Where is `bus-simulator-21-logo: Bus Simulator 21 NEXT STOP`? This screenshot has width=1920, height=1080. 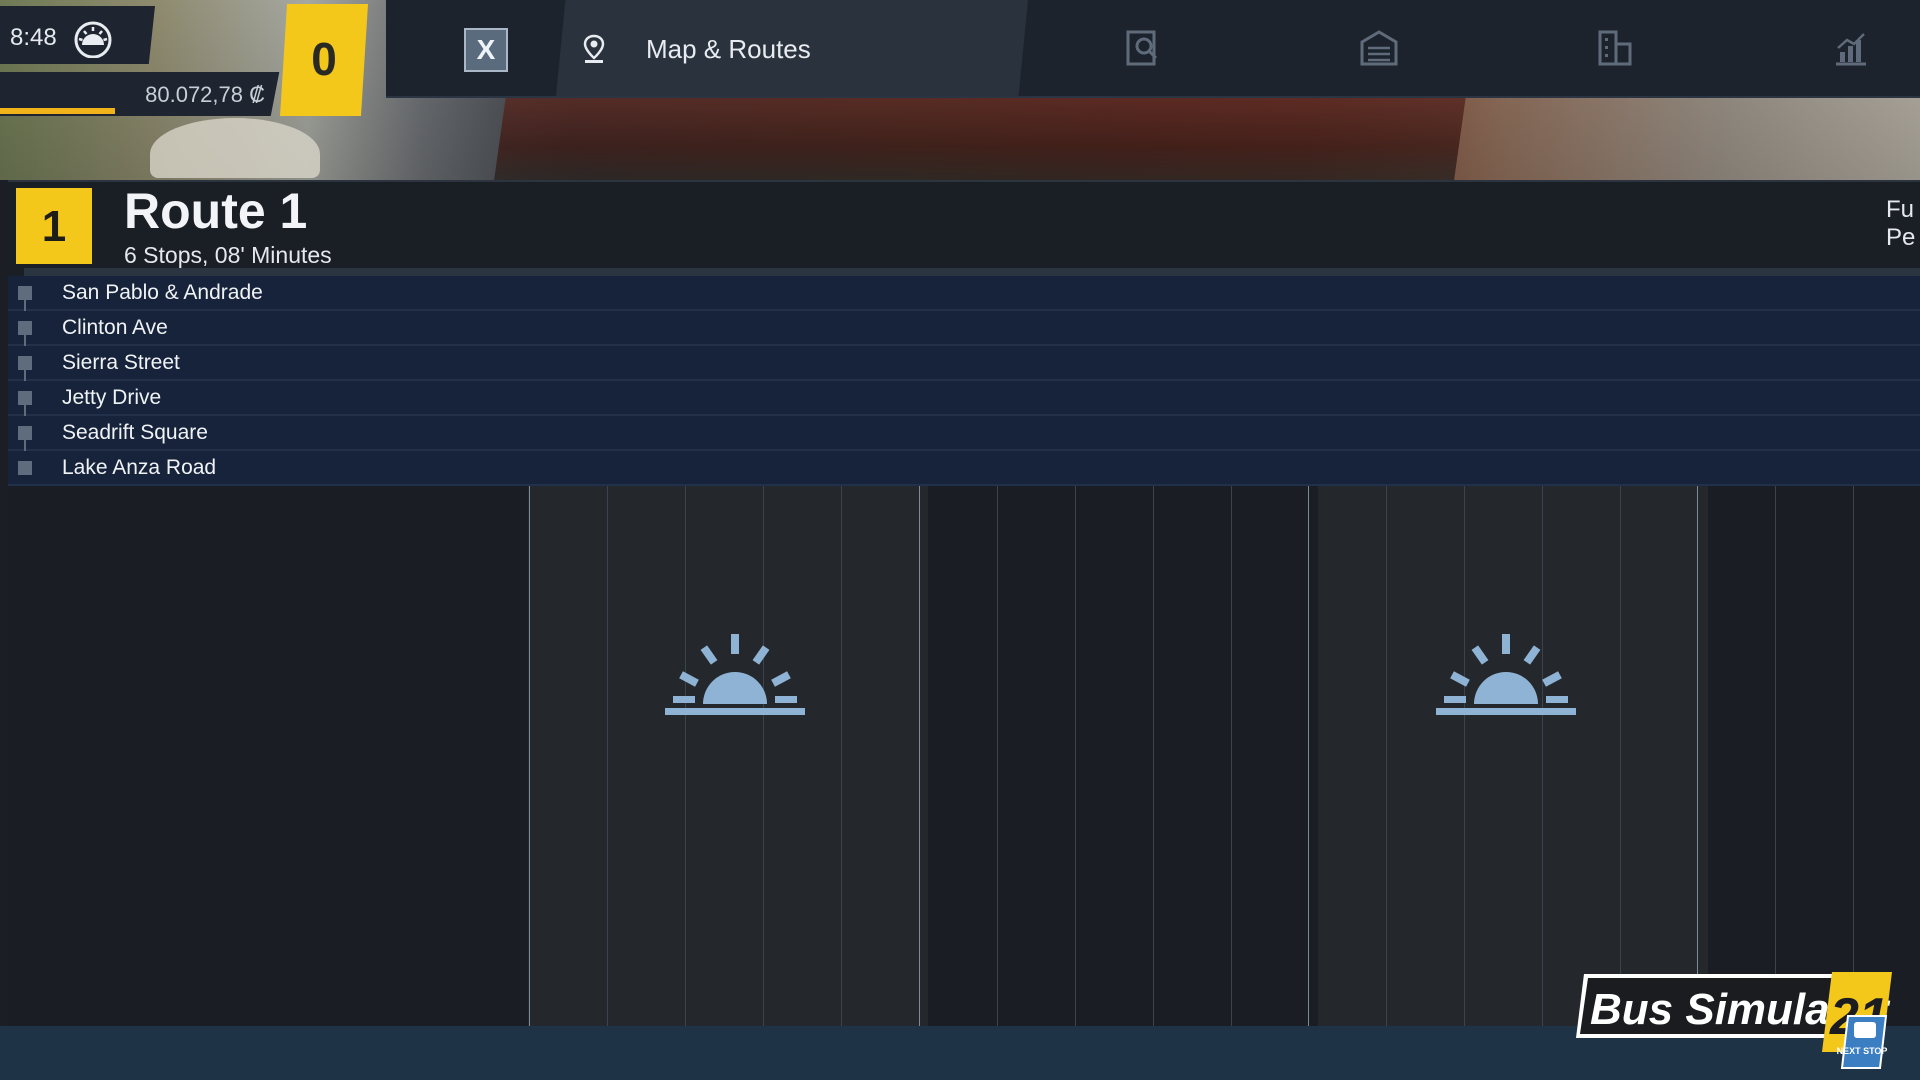
bus-simulator-21-logo: Bus Simulator 21 NEXT STOP is located at coordinates (1734, 1020).